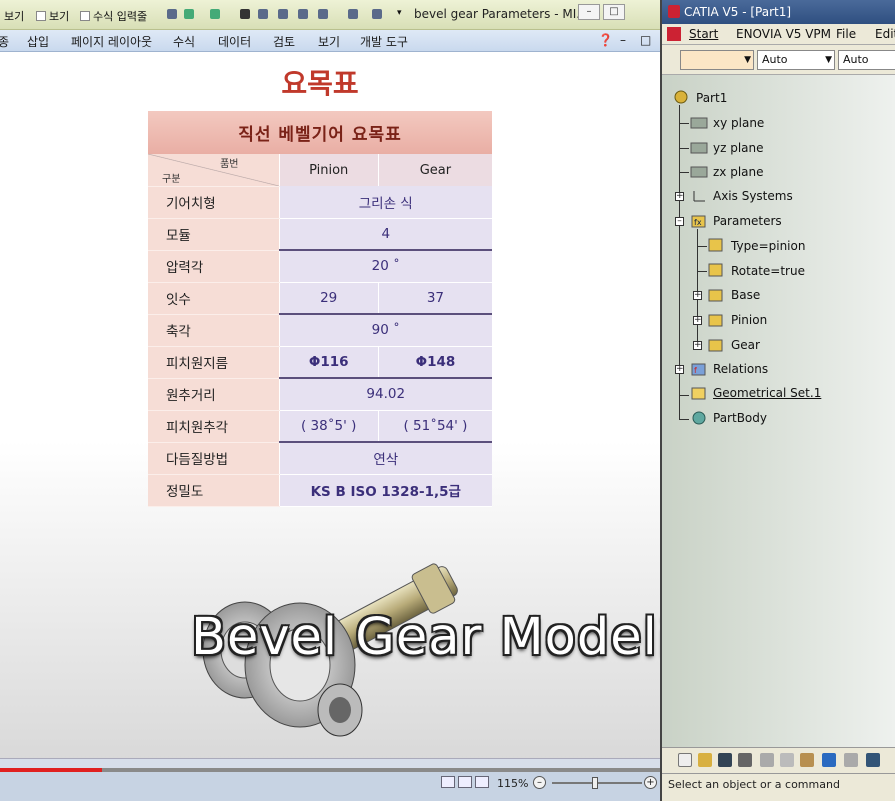 The width and height of the screenshot is (895, 801). What do you see at coordinates (434, 298) in the screenshot?
I see `row-value-gear: 37` at bounding box center [434, 298].